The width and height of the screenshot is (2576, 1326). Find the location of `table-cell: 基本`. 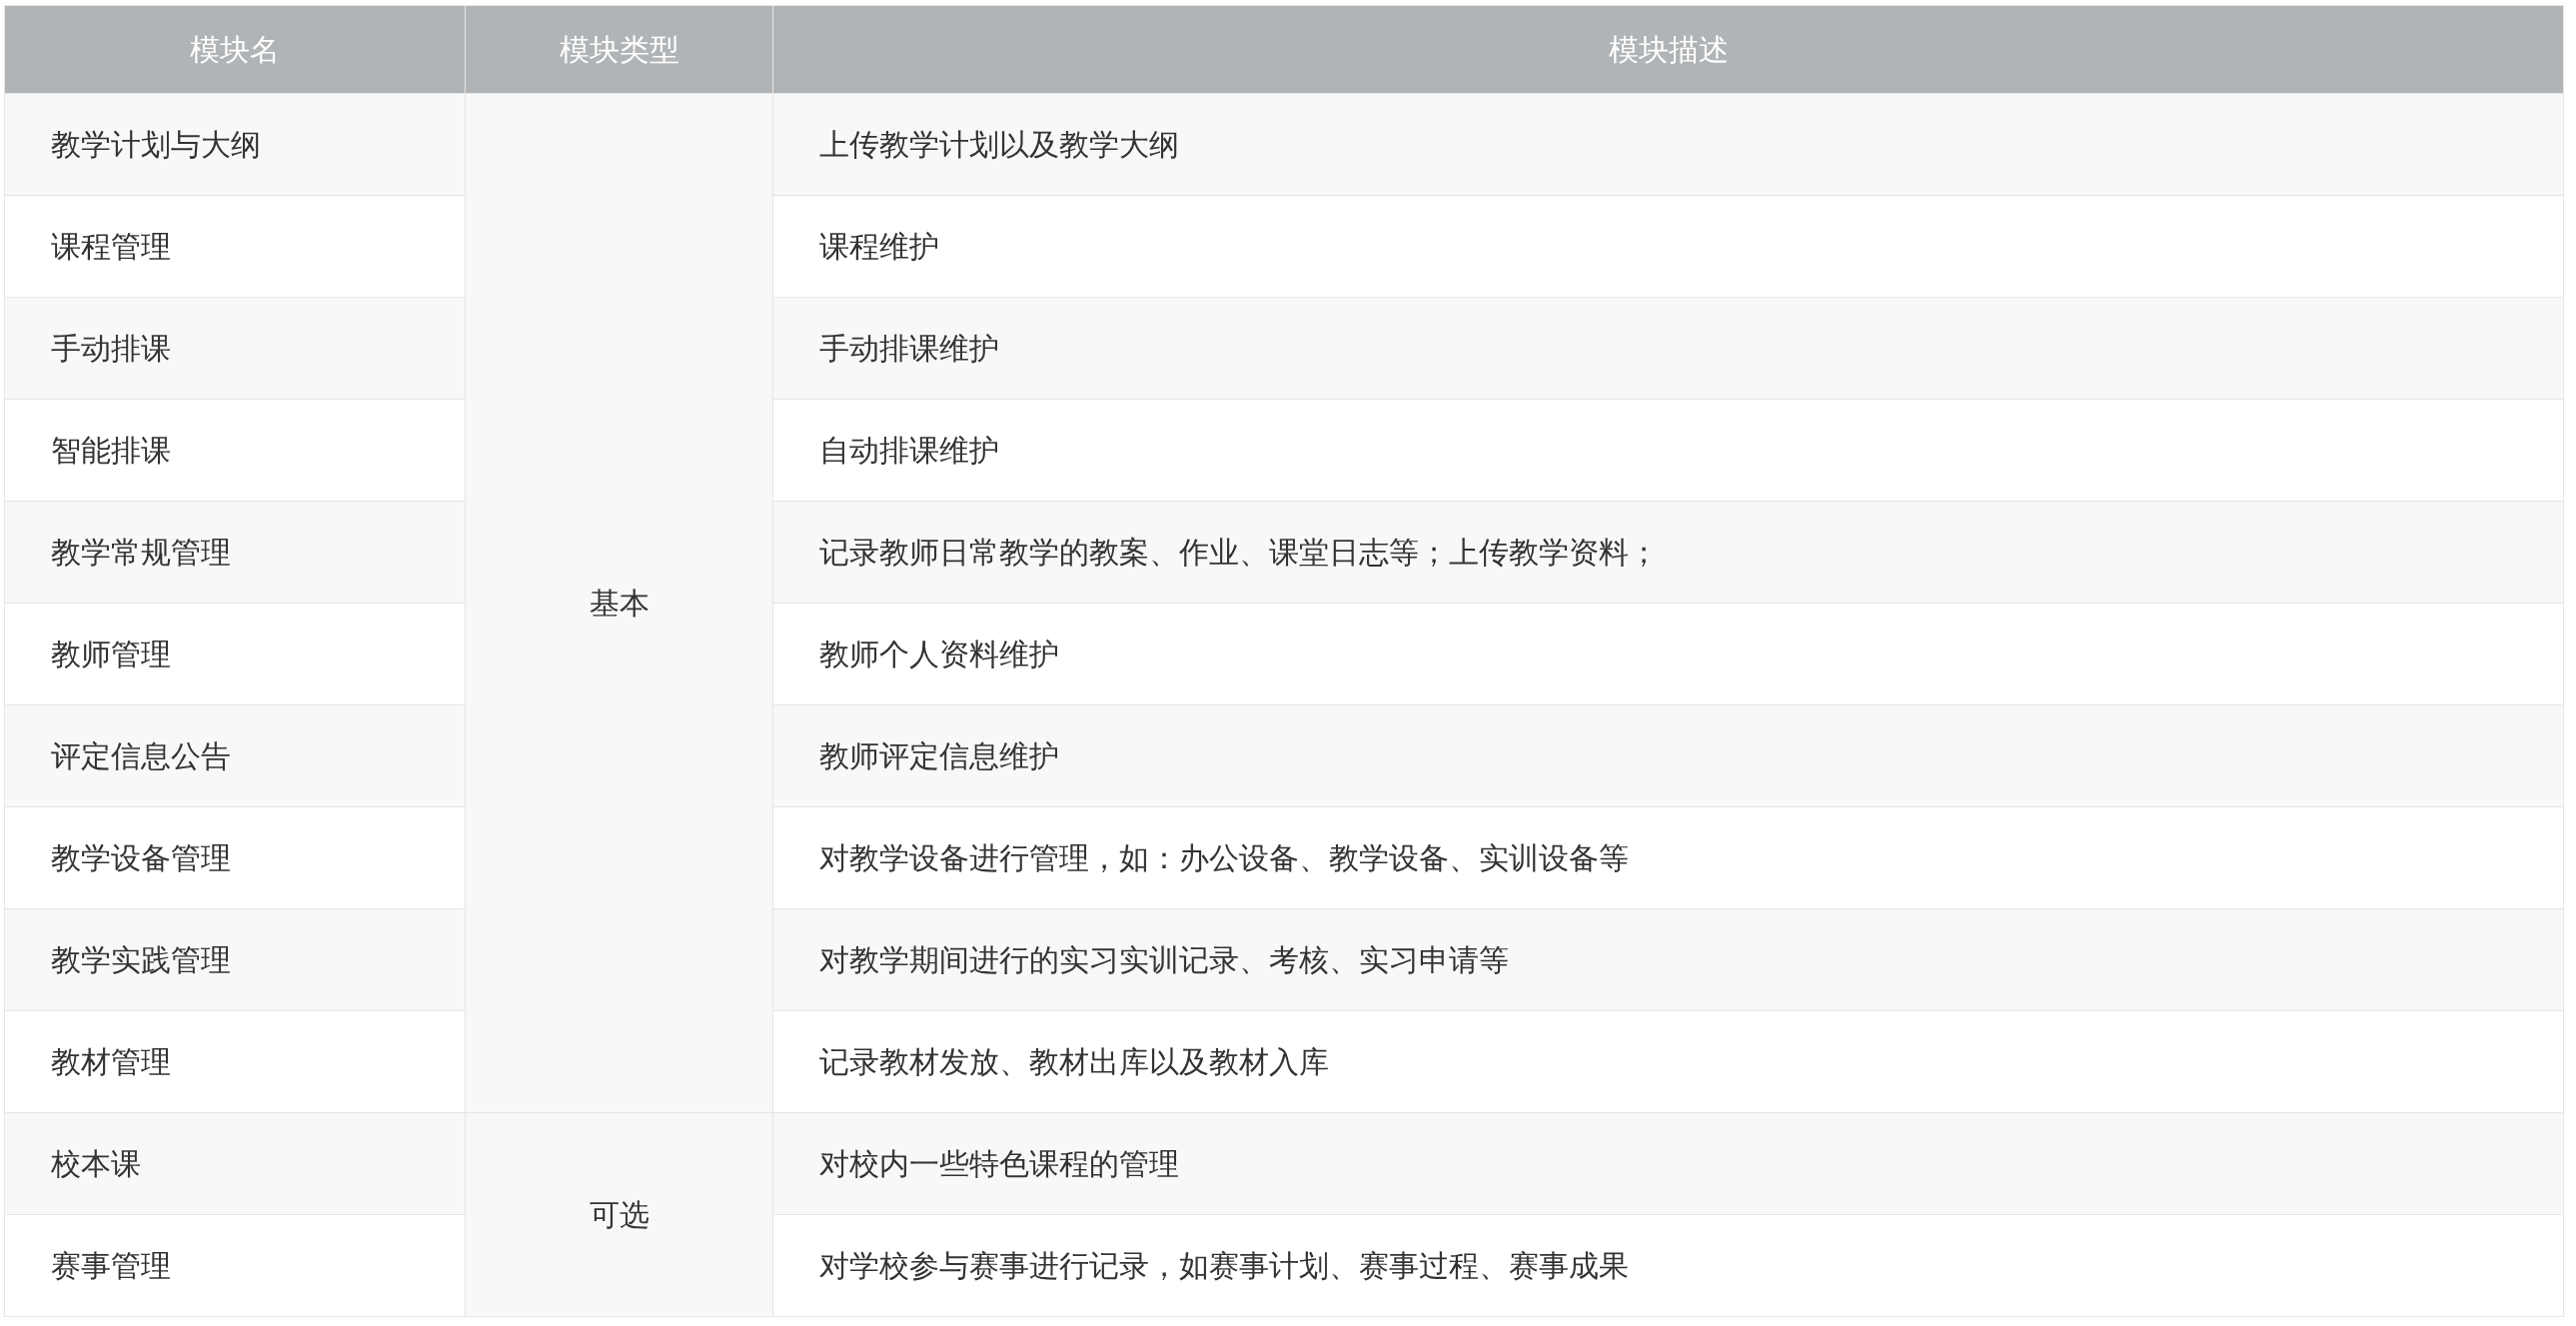

table-cell: 基本 is located at coordinates (619, 603).